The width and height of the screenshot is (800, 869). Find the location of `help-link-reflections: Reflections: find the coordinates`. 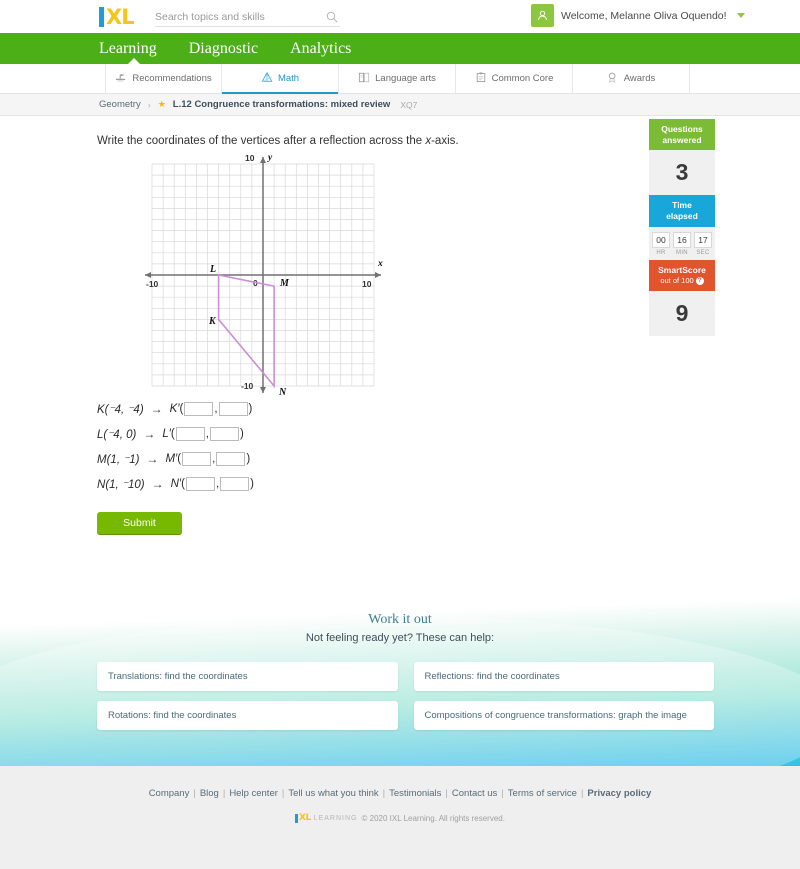

help-link-reflections: Reflections: find the coordinates is located at coordinates (563, 676).